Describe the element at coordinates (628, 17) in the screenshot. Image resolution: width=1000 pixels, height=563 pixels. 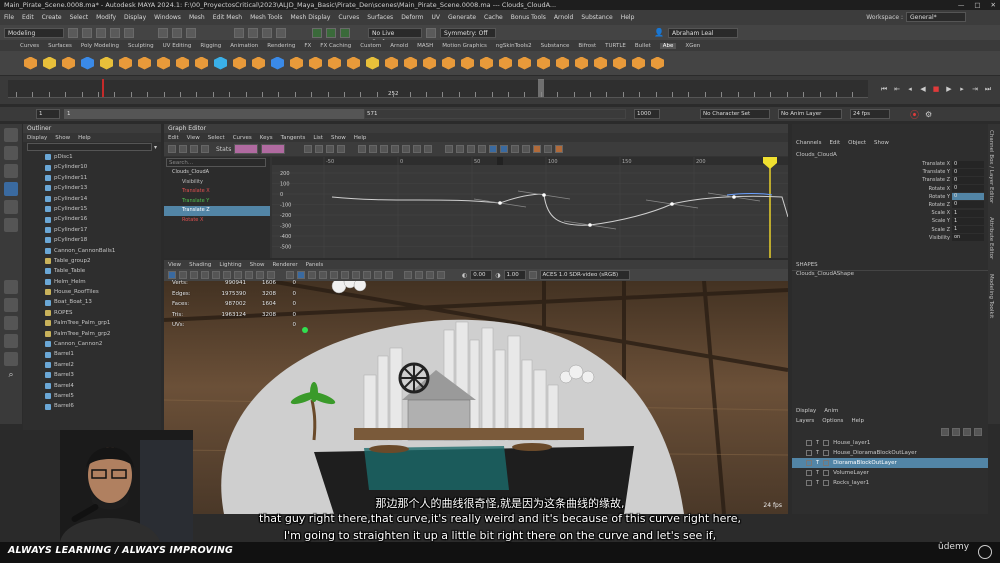
I see `menu-item: Help` at that location.